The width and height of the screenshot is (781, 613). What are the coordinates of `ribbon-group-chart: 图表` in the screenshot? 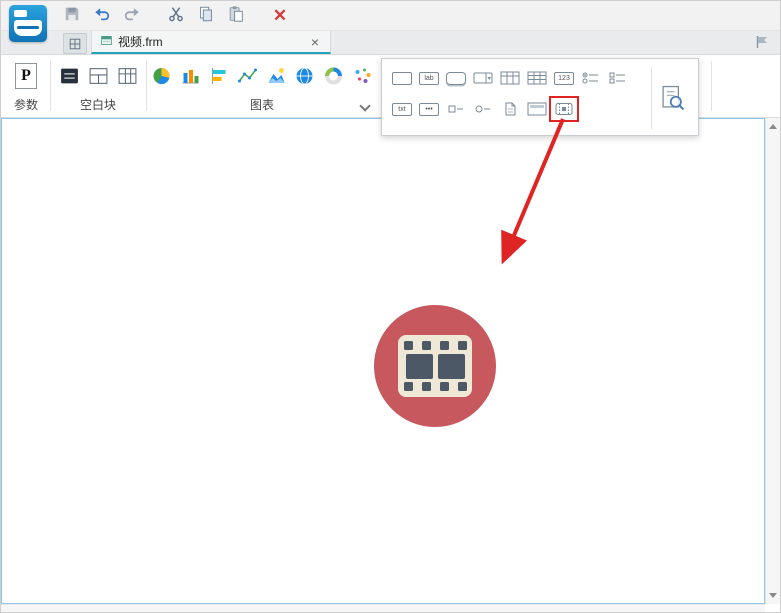 It's located at (262, 86).